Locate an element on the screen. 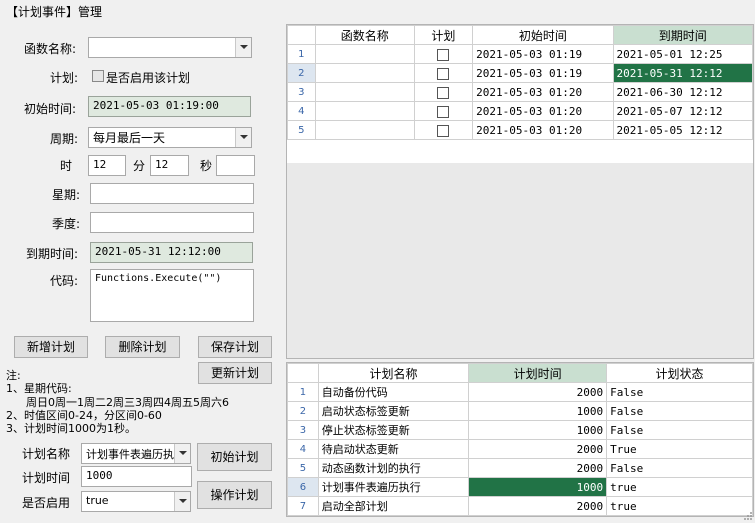 The width and height of the screenshot is (755, 523). table-row: 1 2021-05-03 01:19 2021-05-01 12:25 is located at coordinates (520, 54).